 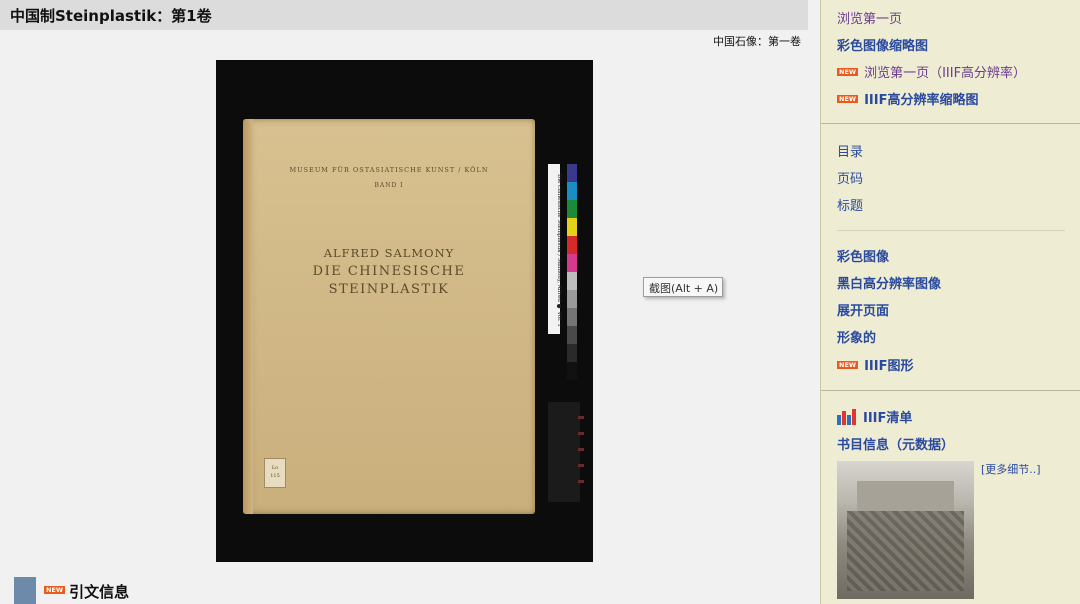 I want to click on iiif-thumbnails-label: IIIF高分辨率缩略图, so click(x=921, y=100).